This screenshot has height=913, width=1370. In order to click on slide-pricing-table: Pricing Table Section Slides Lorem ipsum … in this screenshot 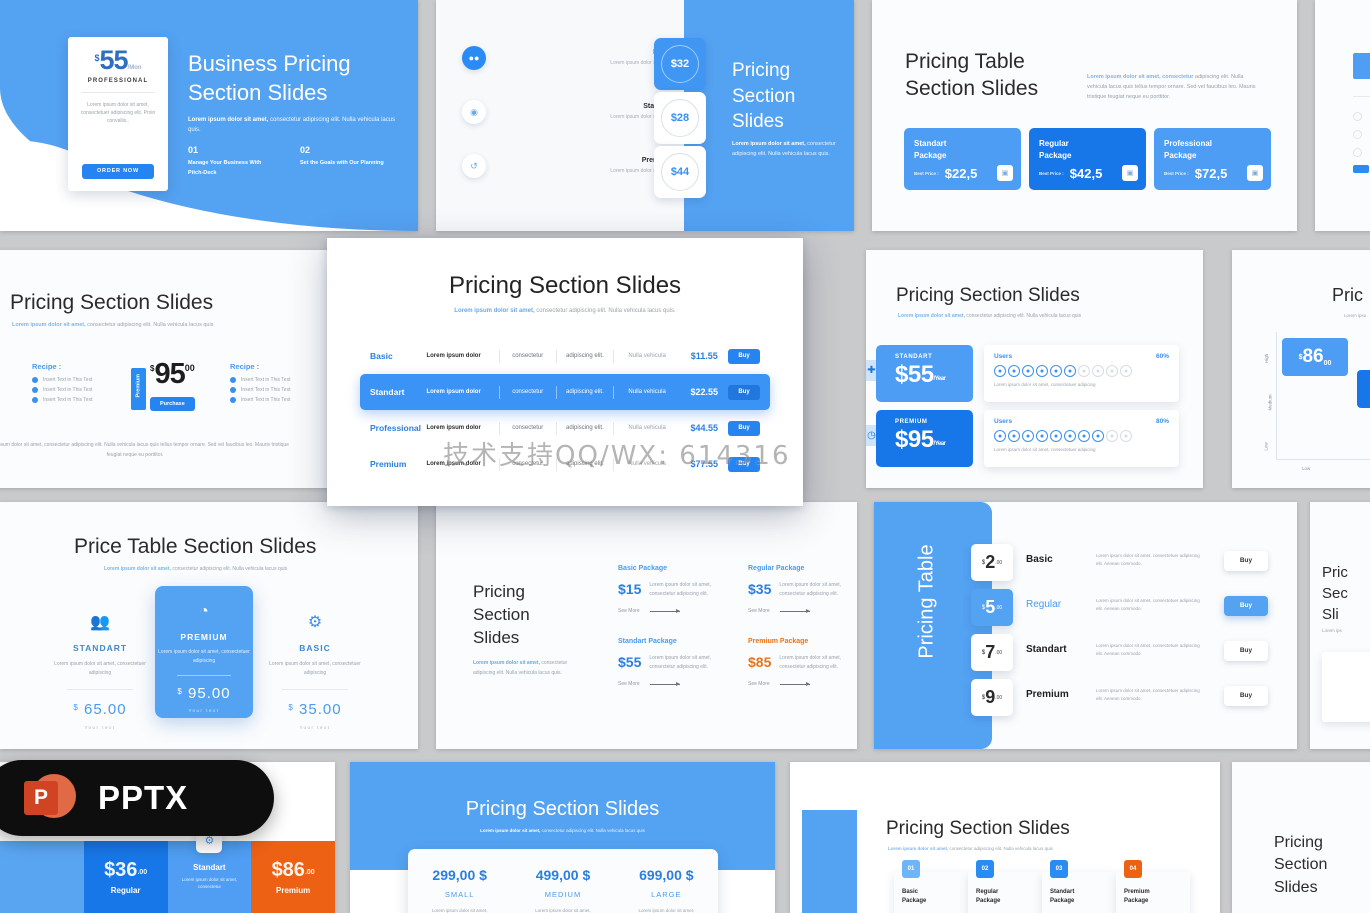, I will do `click(1084, 115)`.